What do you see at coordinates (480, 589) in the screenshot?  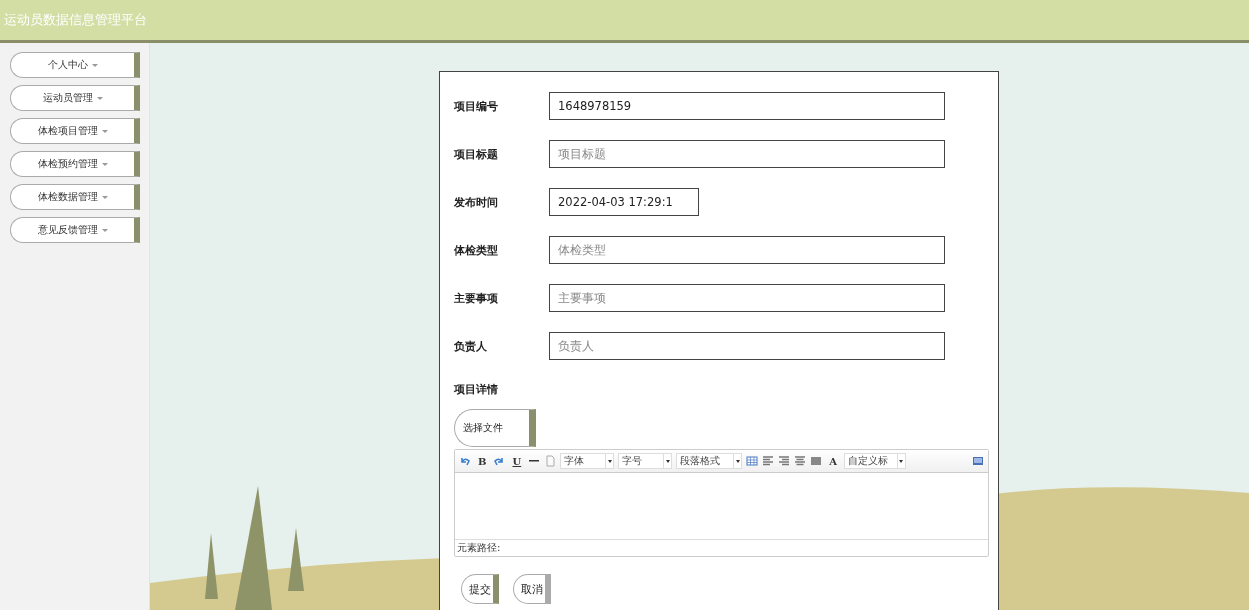 I see `form-button: 提交` at bounding box center [480, 589].